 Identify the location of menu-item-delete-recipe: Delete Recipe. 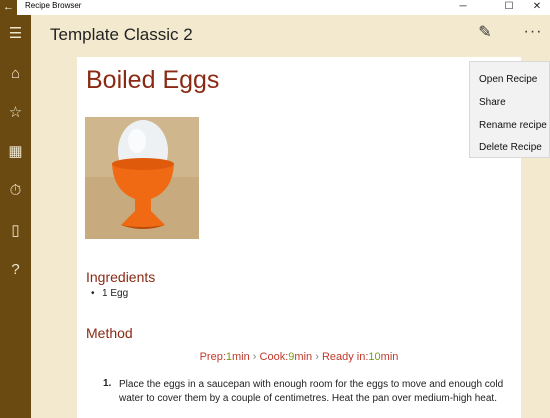
(510, 148).